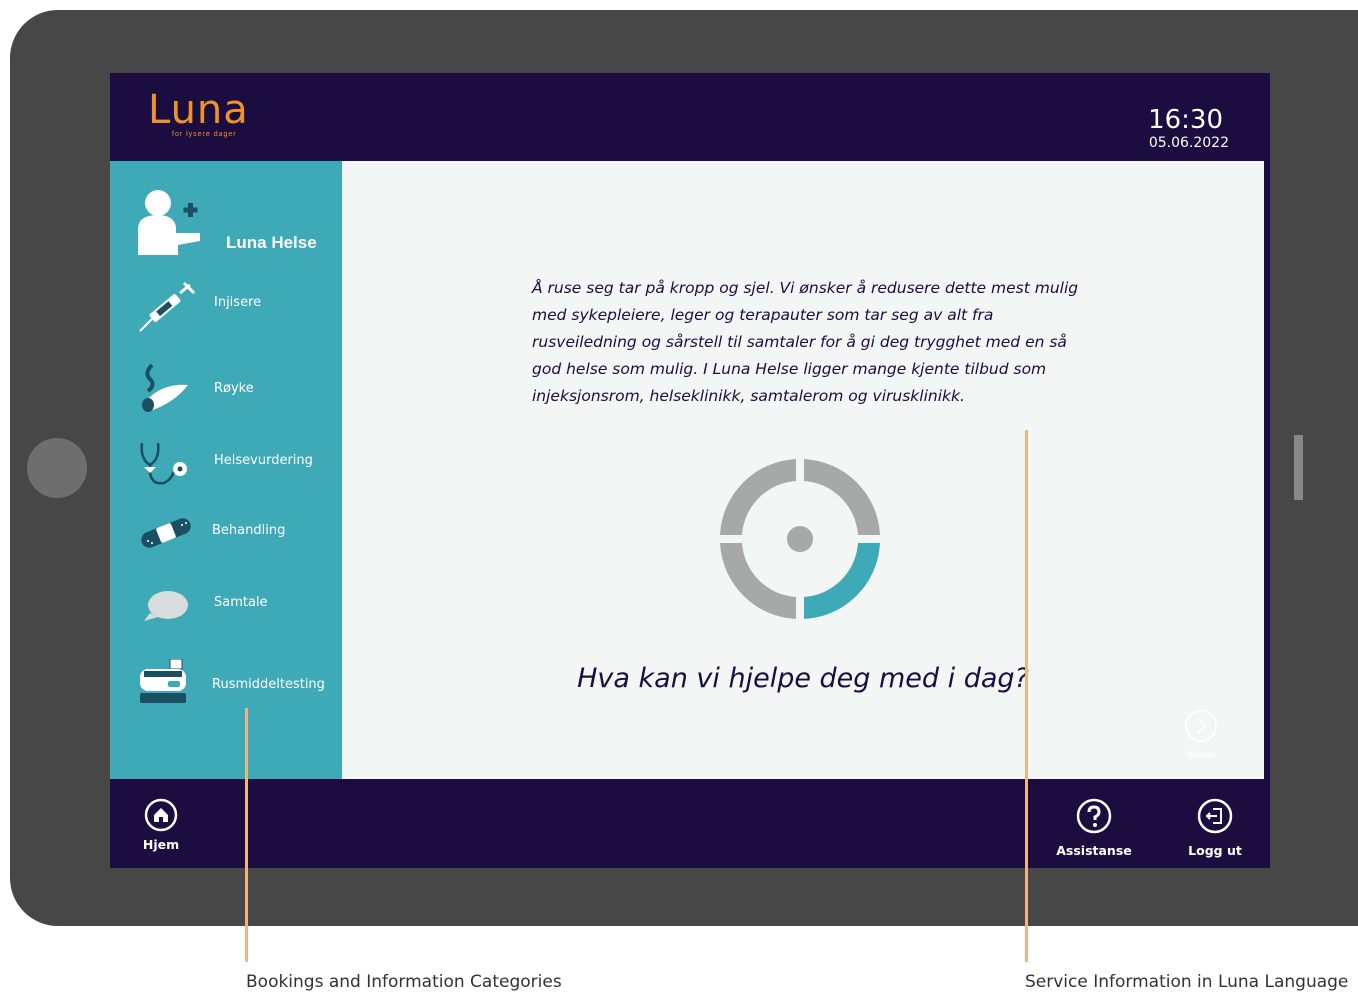  What do you see at coordinates (1298, 467) in the screenshot?
I see `tablet-side-slot` at bounding box center [1298, 467].